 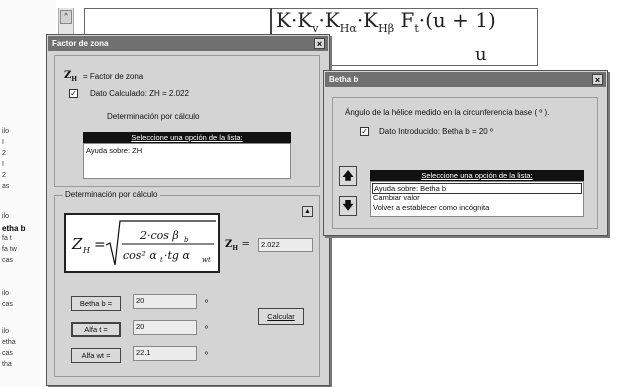 I want to click on betha-b-unit: º, so click(x=206, y=302).